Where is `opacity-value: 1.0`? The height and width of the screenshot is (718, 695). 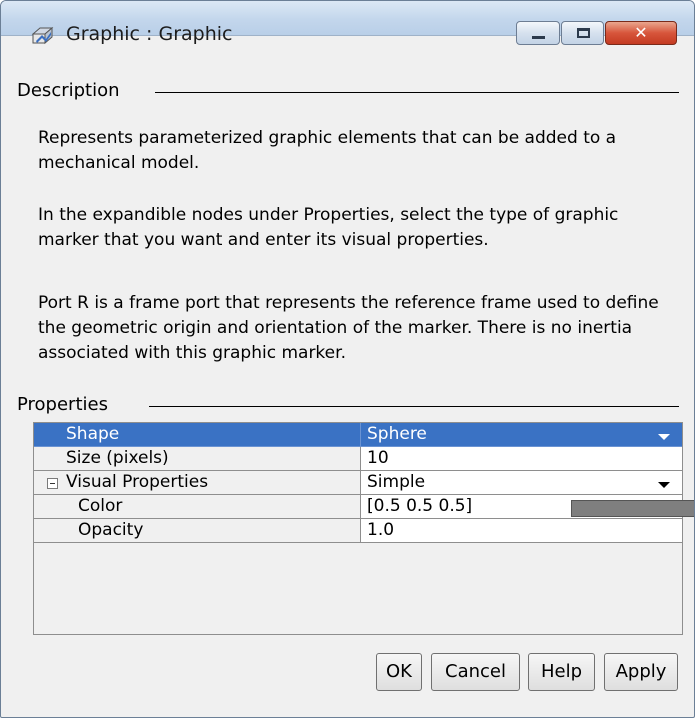
opacity-value: 1.0 is located at coordinates (381, 530).